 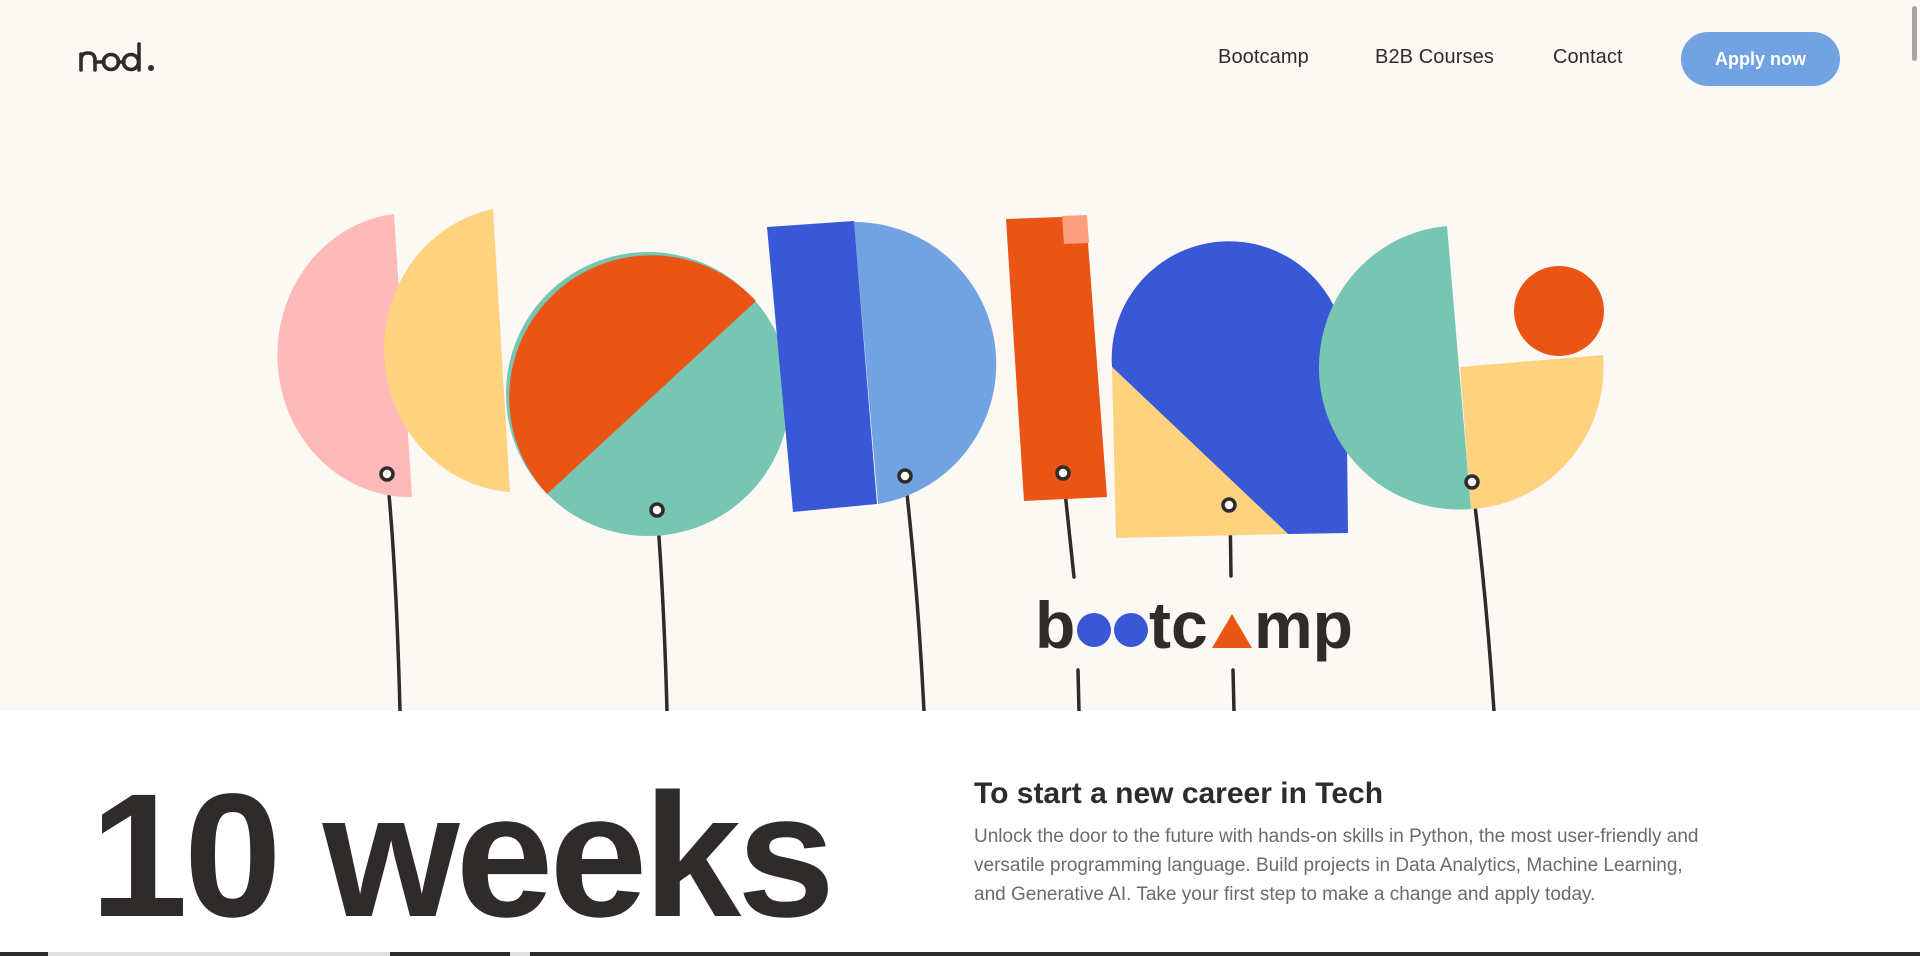 I want to click on orange-bar, so click(x=1056, y=358).